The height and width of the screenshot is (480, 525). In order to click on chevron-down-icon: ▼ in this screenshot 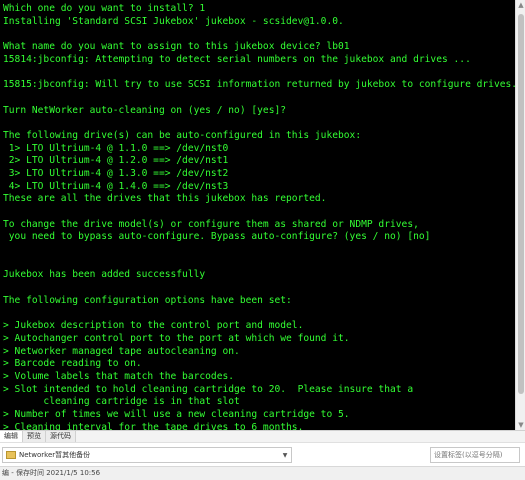, I will do `click(285, 455)`.